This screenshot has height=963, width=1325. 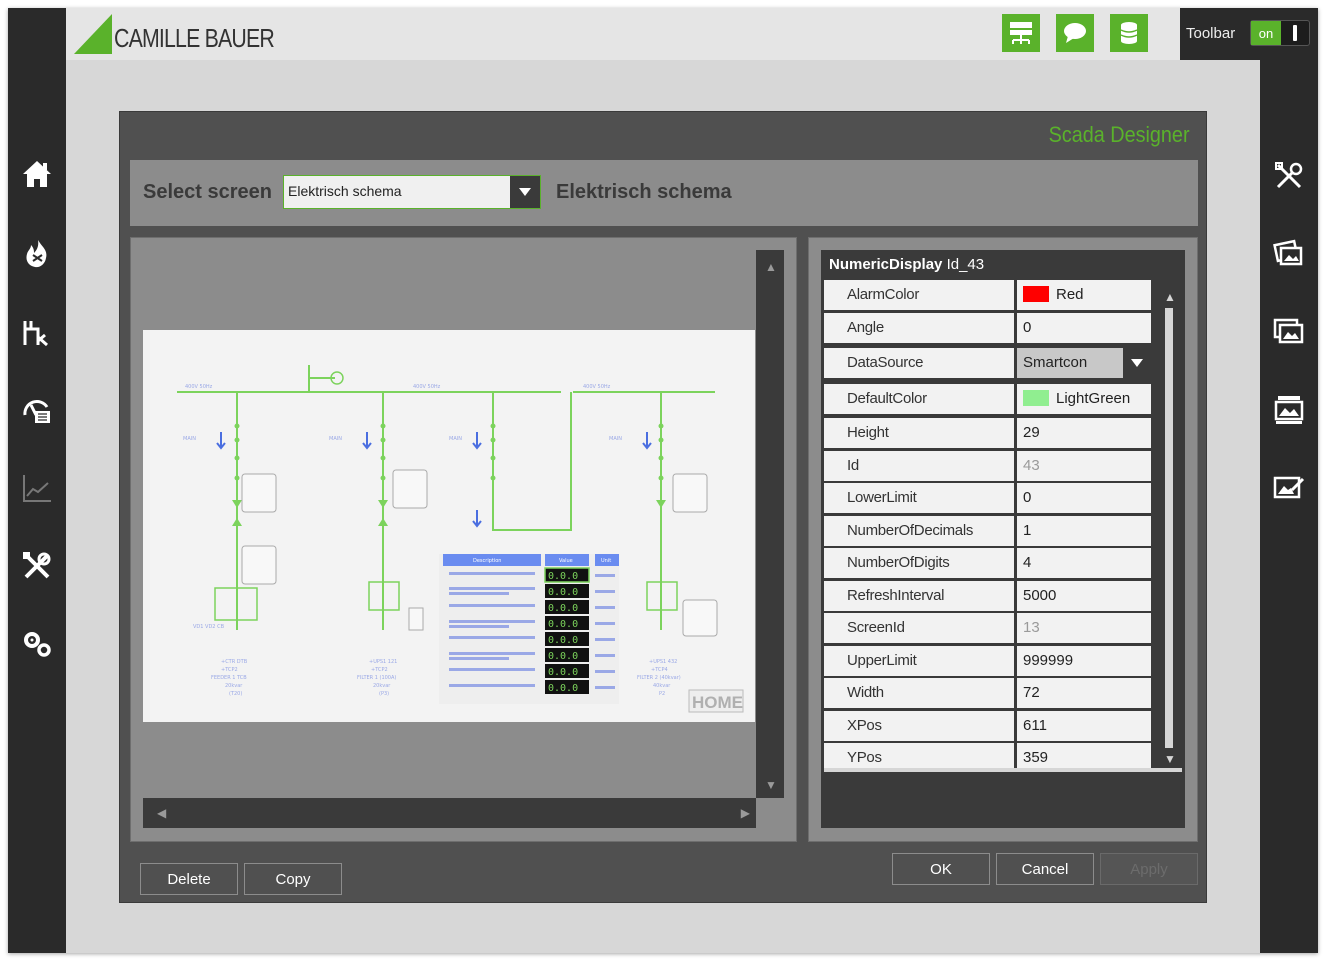 I want to click on properties-scrollbar: ▲ ▼, so click(x=1170, y=528).